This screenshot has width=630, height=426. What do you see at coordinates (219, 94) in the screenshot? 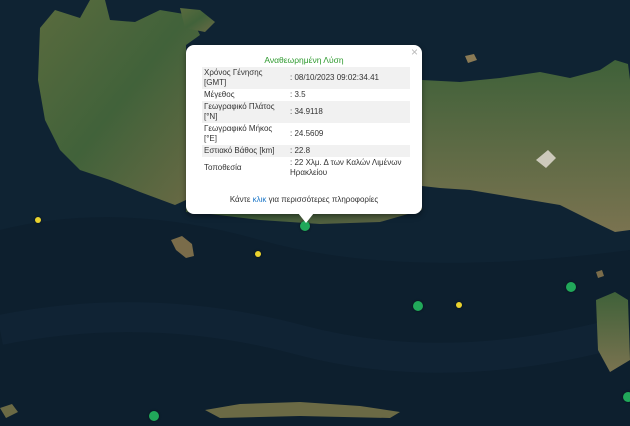
I see `row-label: Μέγεθος` at bounding box center [219, 94].